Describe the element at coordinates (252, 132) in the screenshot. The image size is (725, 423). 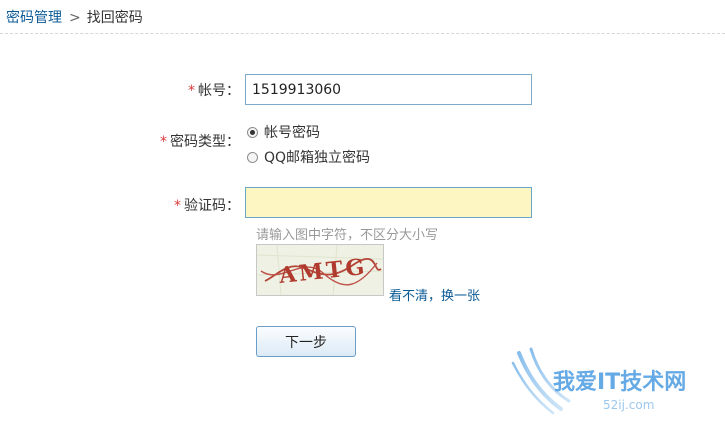
I see `radio-button-checked` at that location.